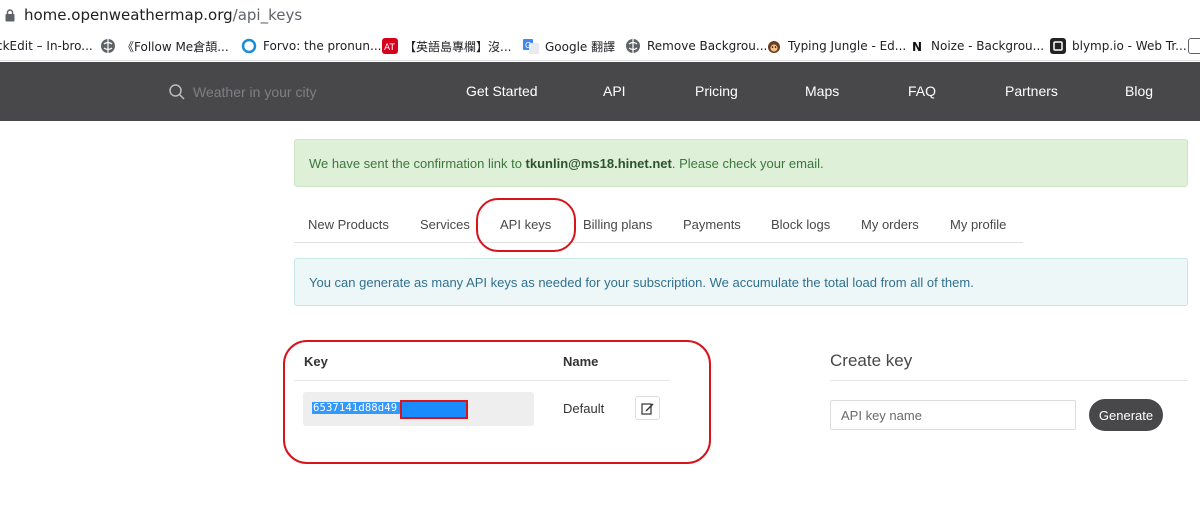 This screenshot has width=1200, height=509. I want to click on city-search-input, so click(293, 92).